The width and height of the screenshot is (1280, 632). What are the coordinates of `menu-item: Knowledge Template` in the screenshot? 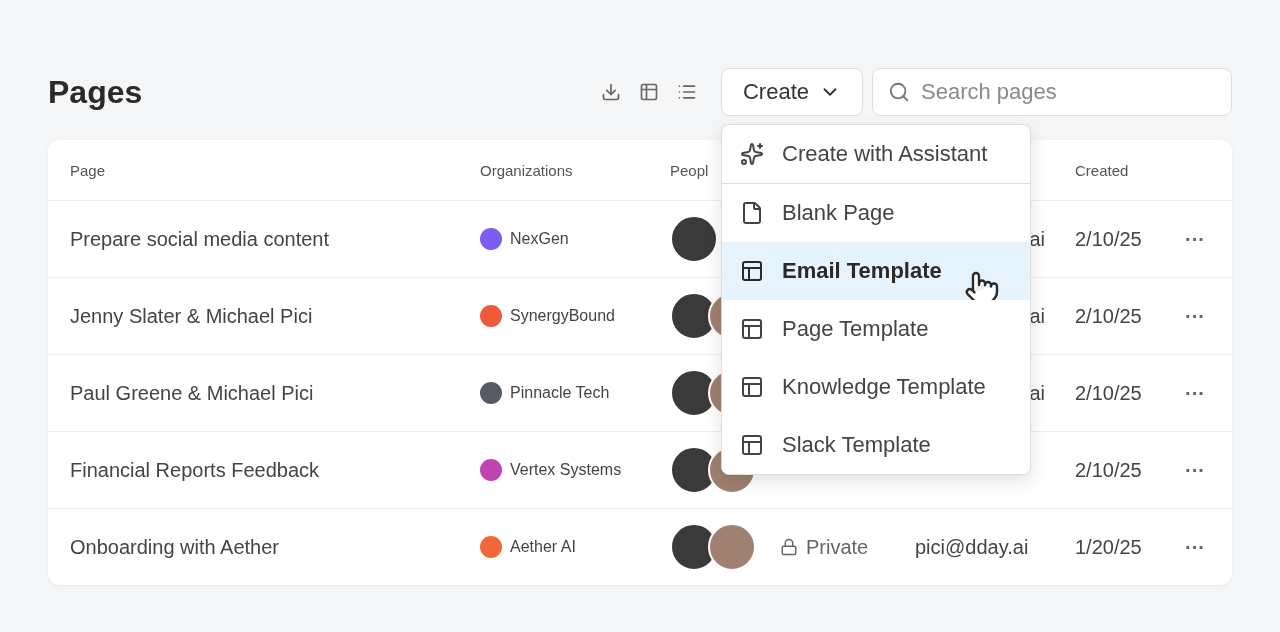 It's located at (876, 387).